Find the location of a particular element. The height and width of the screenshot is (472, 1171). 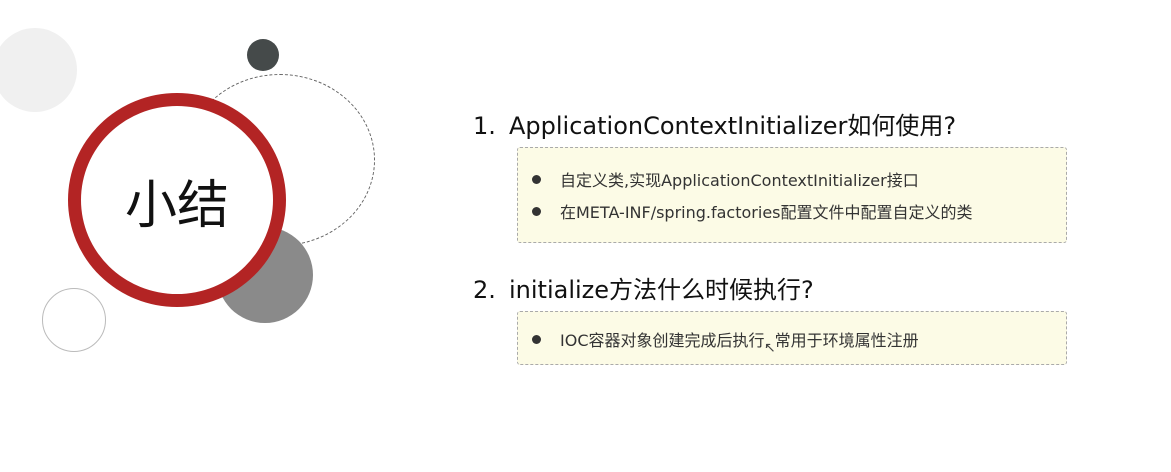

decorative-circle-outline is located at coordinates (74, 320).